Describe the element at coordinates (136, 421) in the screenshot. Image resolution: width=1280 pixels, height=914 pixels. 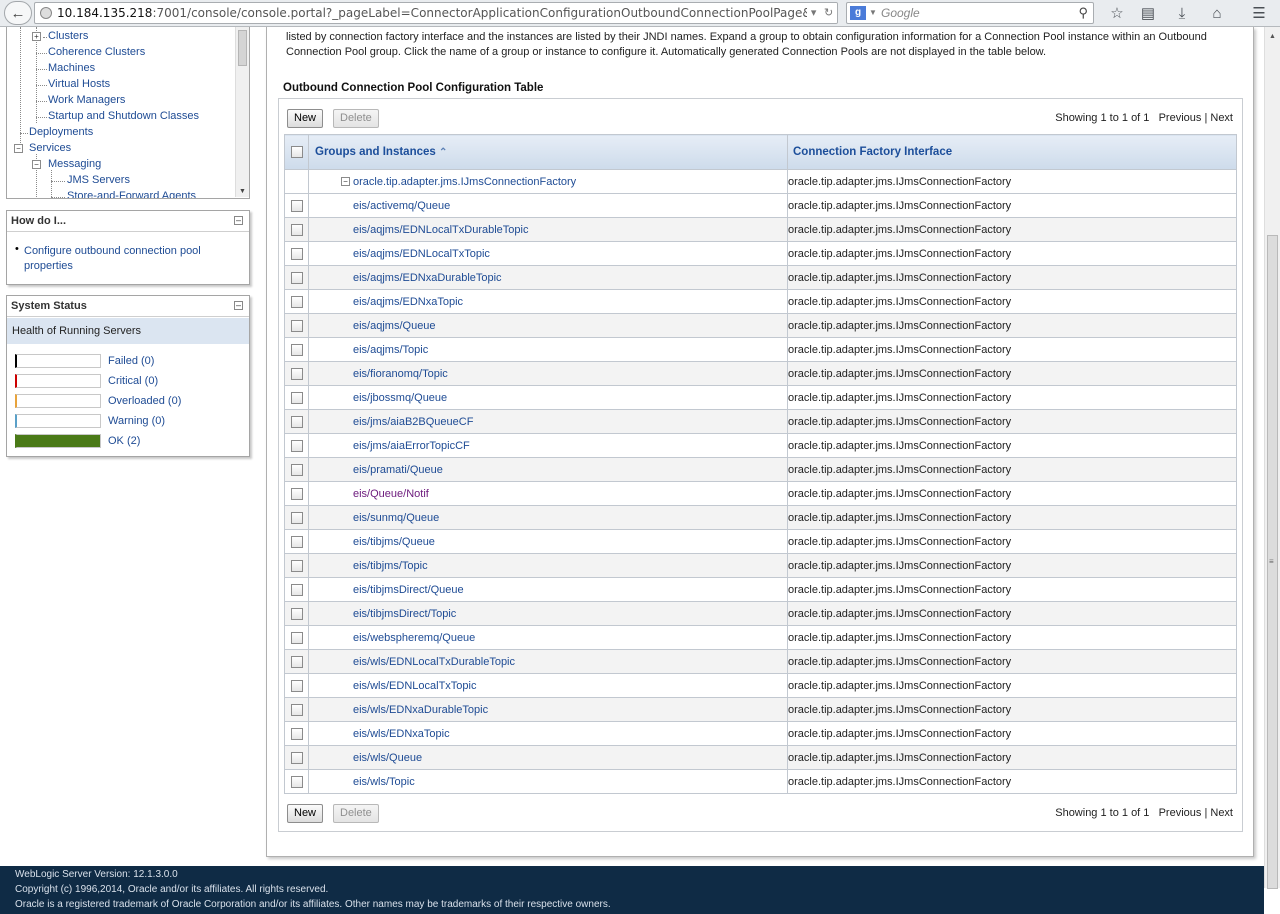
I see `health-link: Warning (0)` at that location.